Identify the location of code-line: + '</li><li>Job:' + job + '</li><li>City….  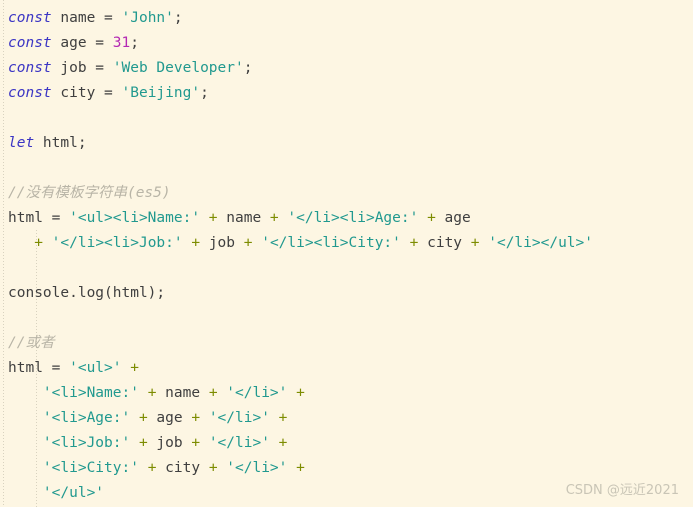
(346, 243).